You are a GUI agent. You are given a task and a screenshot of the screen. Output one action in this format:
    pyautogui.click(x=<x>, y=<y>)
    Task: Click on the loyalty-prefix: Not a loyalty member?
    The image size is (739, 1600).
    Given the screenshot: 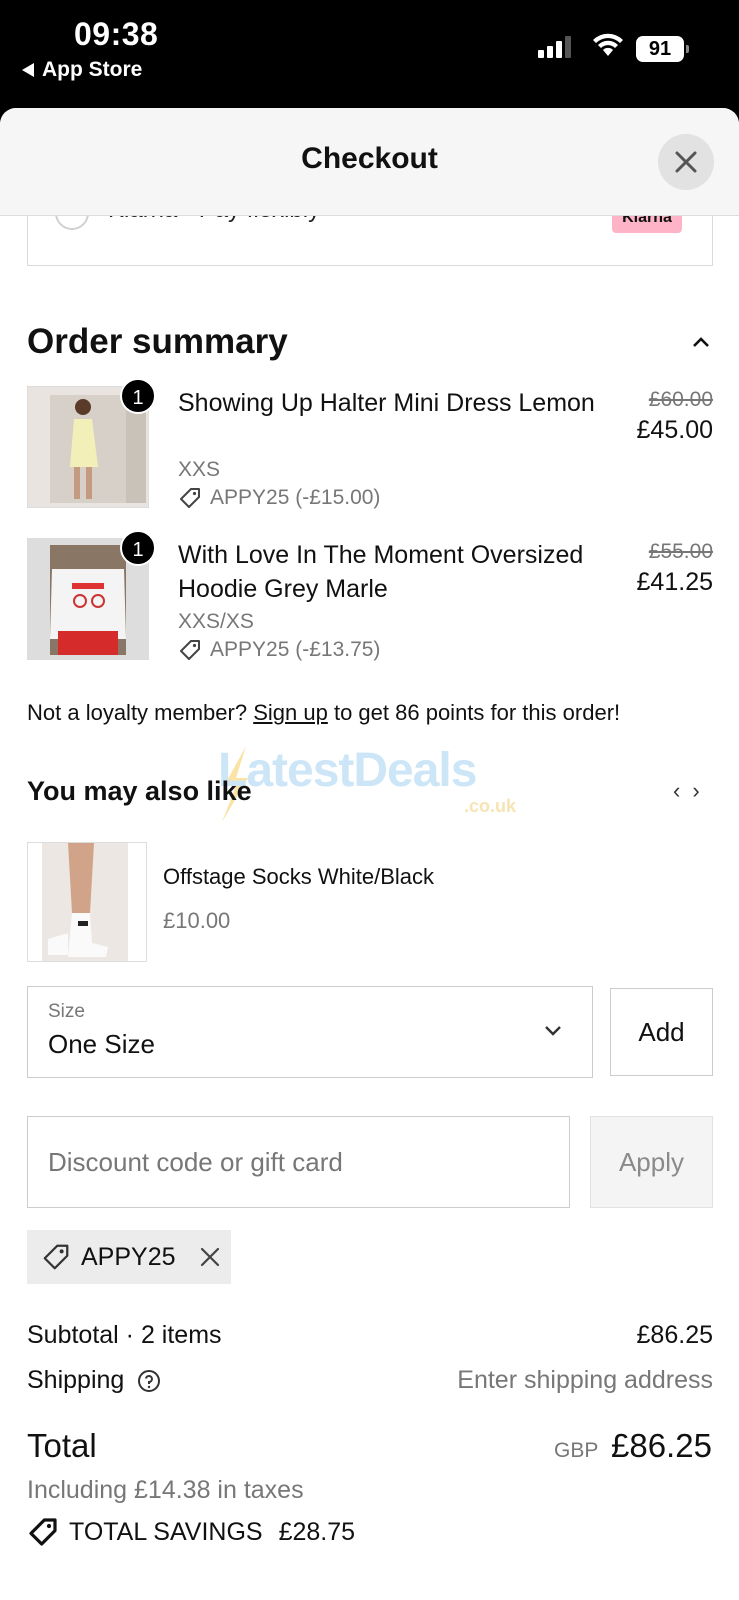 What is the action you would take?
    pyautogui.click(x=137, y=712)
    